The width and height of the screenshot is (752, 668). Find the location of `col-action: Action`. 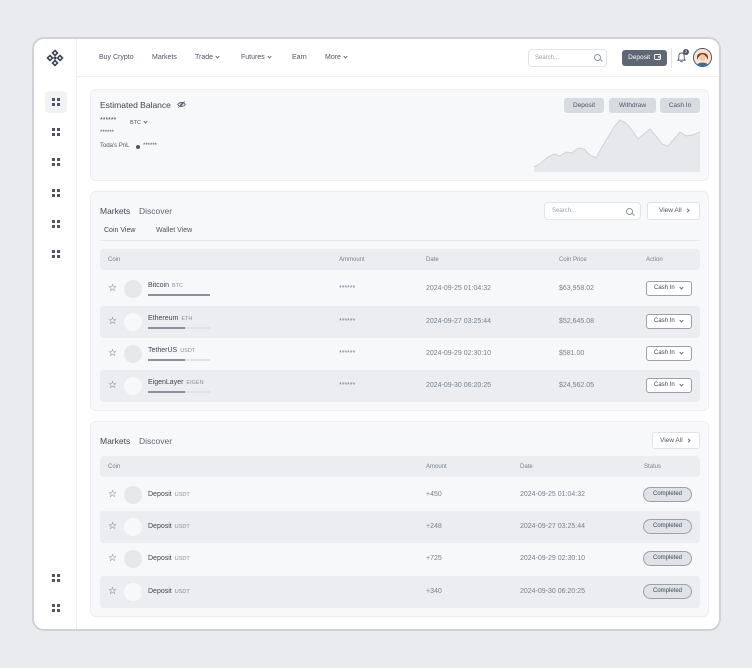

col-action: Action is located at coordinates (654, 260).